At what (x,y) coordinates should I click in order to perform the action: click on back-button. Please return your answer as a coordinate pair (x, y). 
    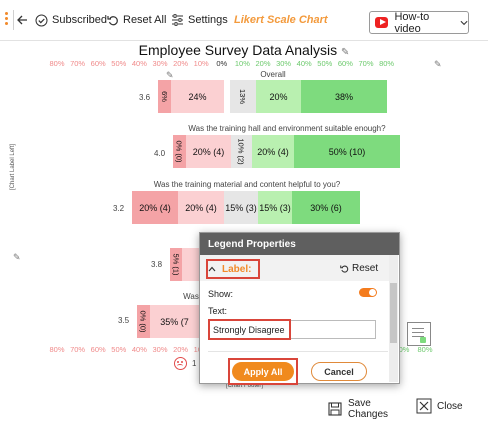
    Looking at the image, I should click on (22, 20).